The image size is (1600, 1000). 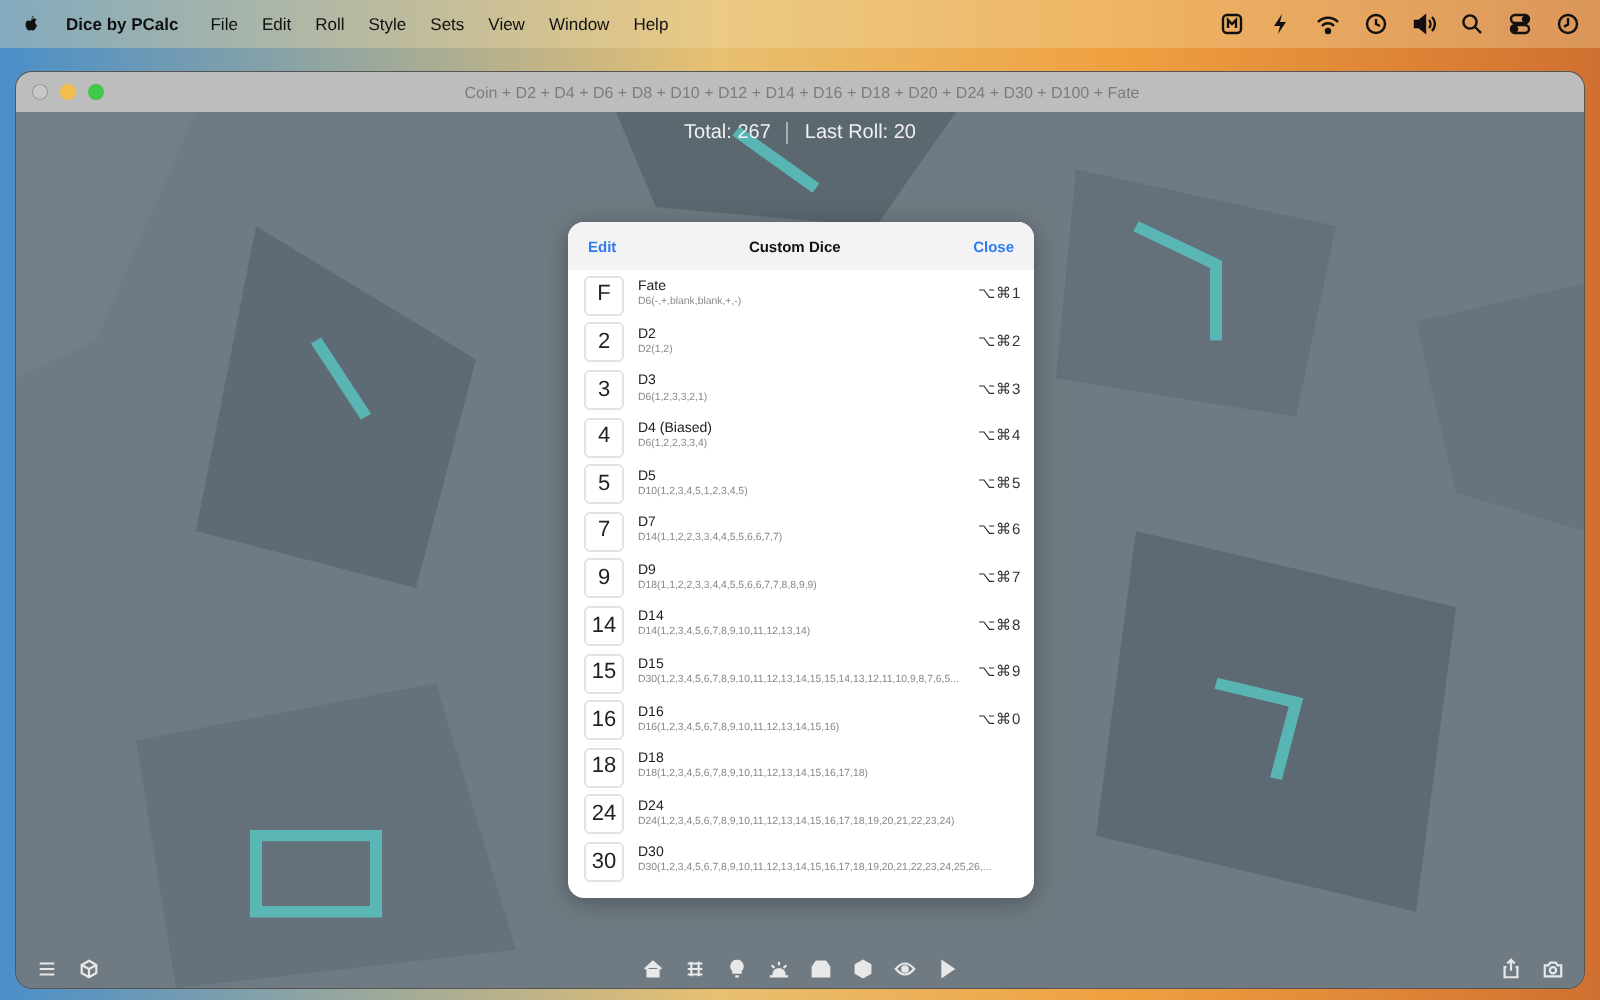 What do you see at coordinates (863, 969) in the screenshot?
I see `box-icon` at bounding box center [863, 969].